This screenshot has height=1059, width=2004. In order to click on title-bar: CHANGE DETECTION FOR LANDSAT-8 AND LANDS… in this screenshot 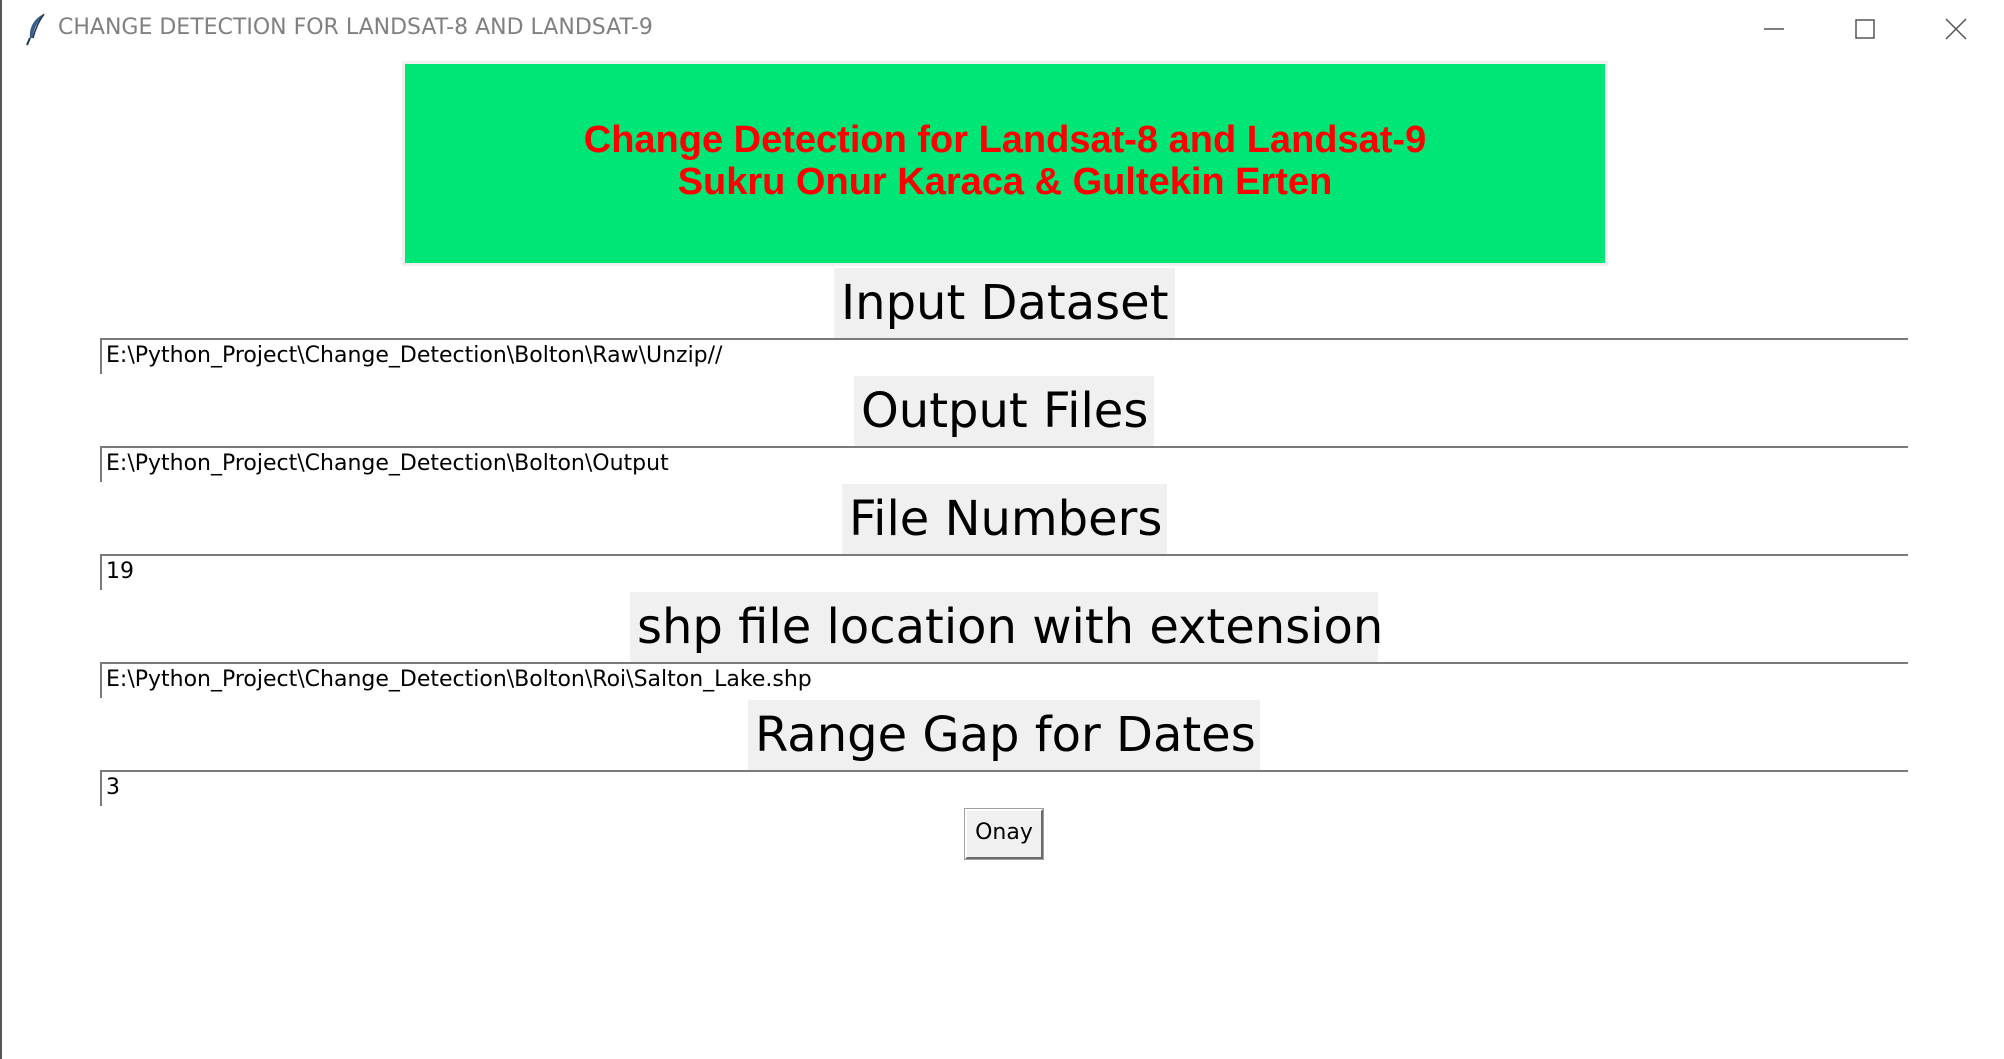, I will do `click(1003, 29)`.